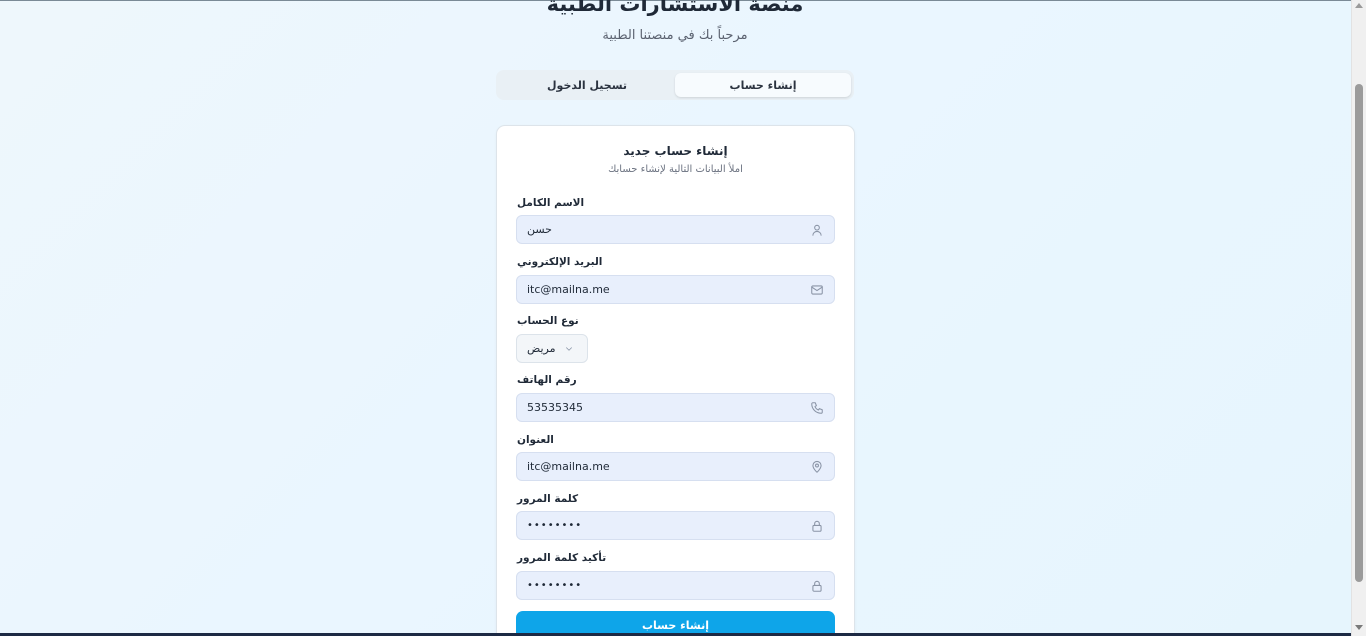 This screenshot has height=636, width=1366. I want to click on scroll-down-arrow-icon, so click(1359, 627).